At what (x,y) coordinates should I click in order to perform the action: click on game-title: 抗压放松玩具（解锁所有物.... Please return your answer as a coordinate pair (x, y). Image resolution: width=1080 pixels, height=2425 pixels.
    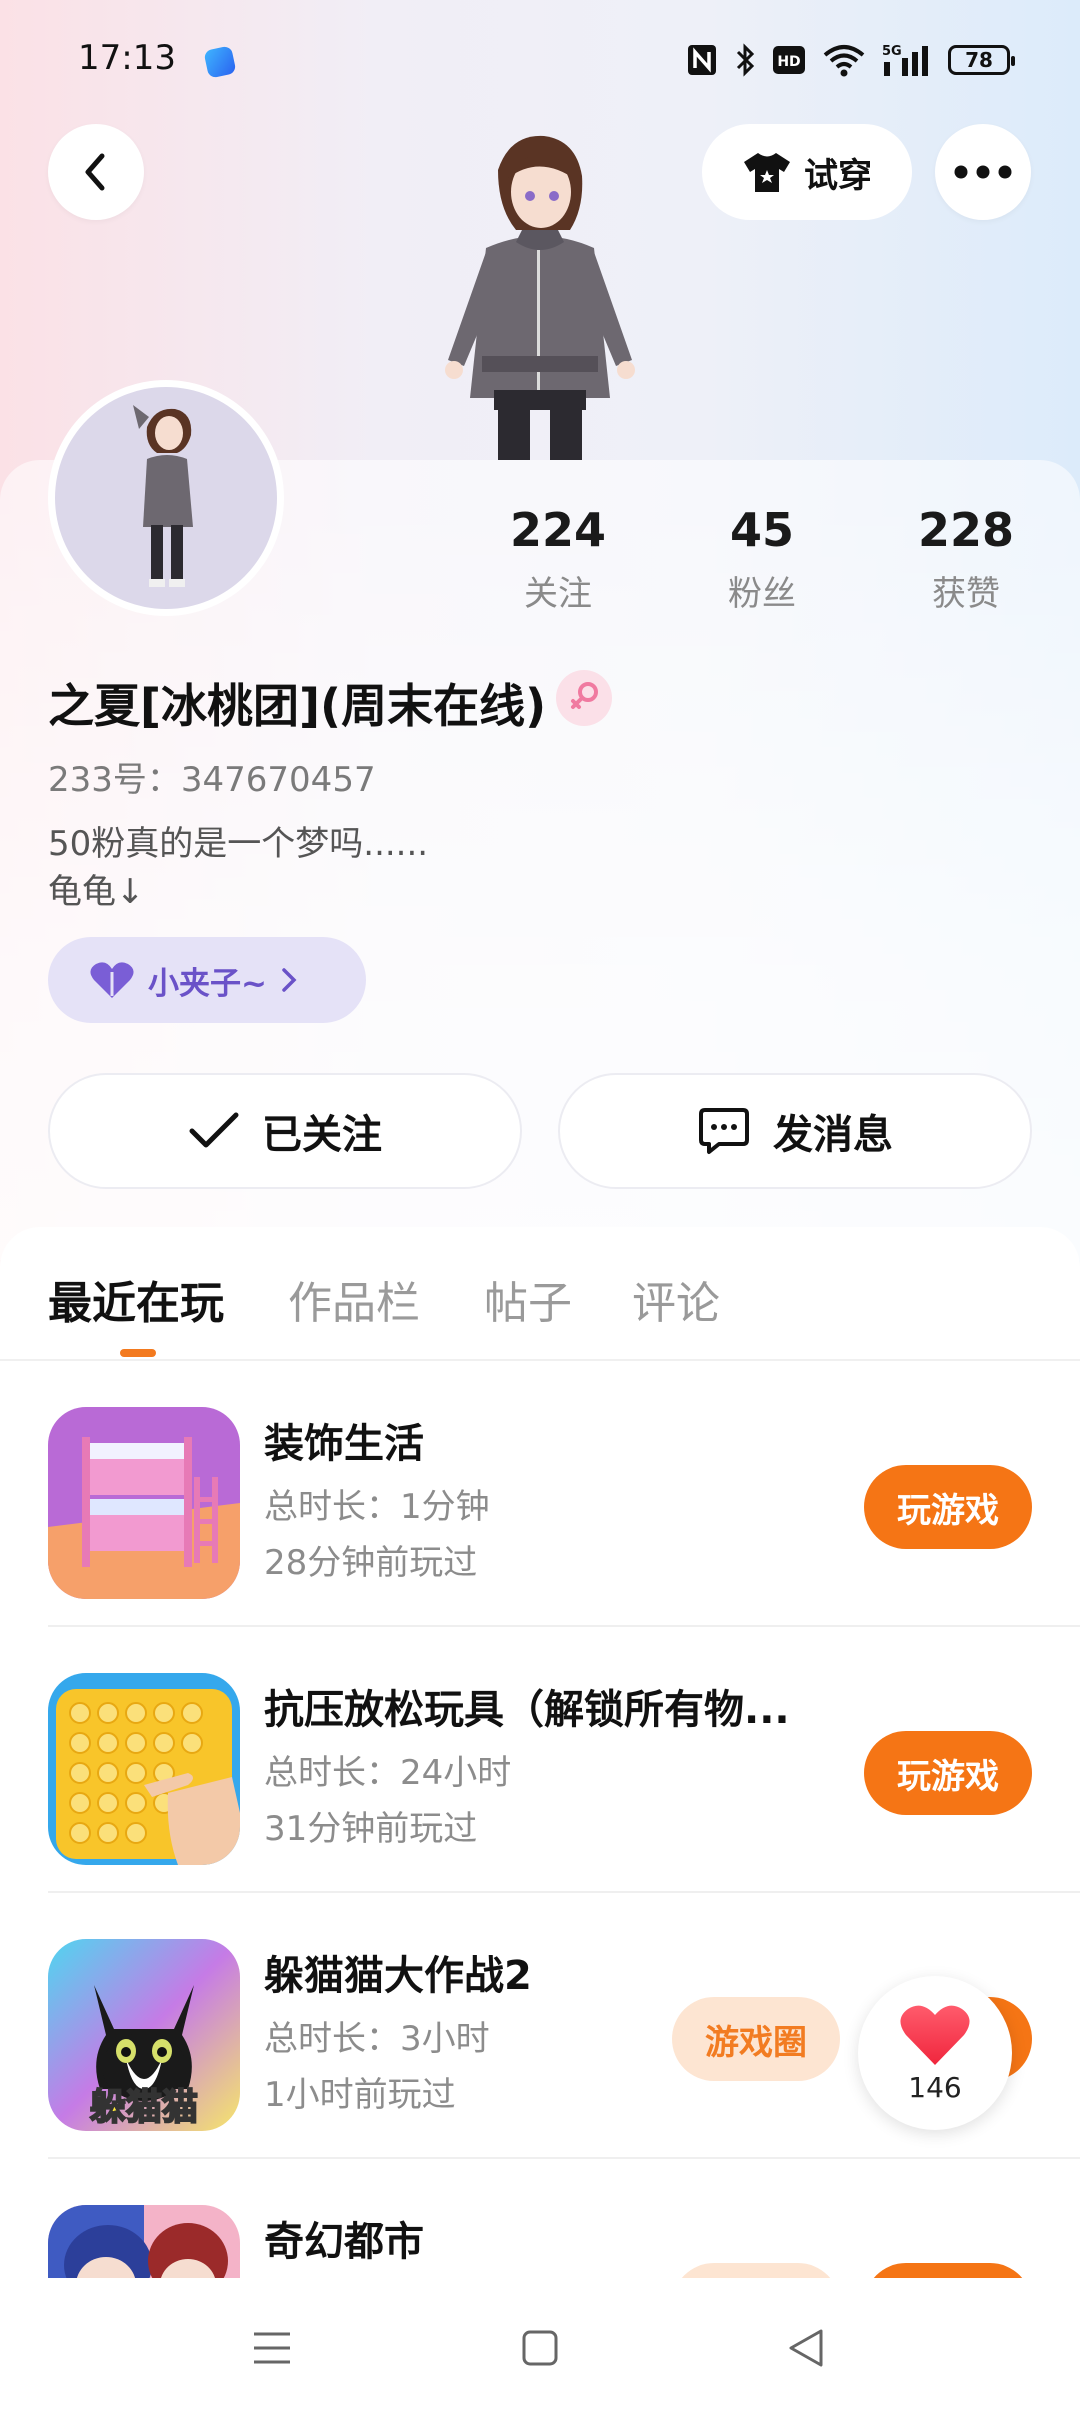
    Looking at the image, I should click on (527, 1710).